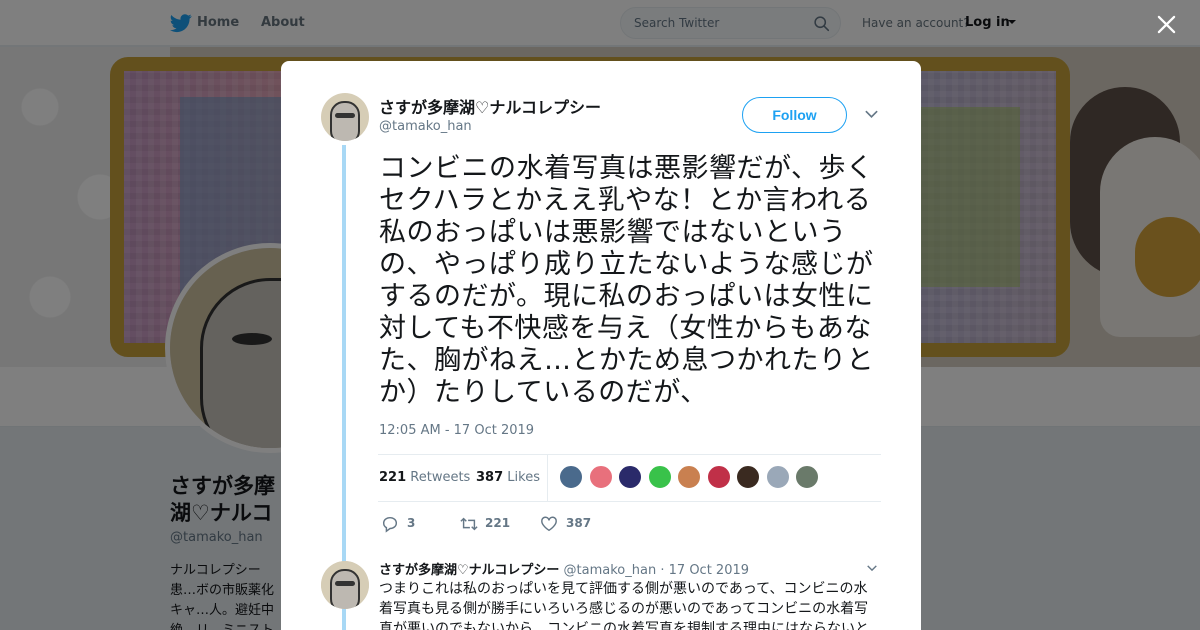 Image resolution: width=1200 pixels, height=630 pixels. Describe the element at coordinates (469, 570) in the screenshot. I see `reply-author-name: さすが多摩湖♡ナルコレプシー` at that location.